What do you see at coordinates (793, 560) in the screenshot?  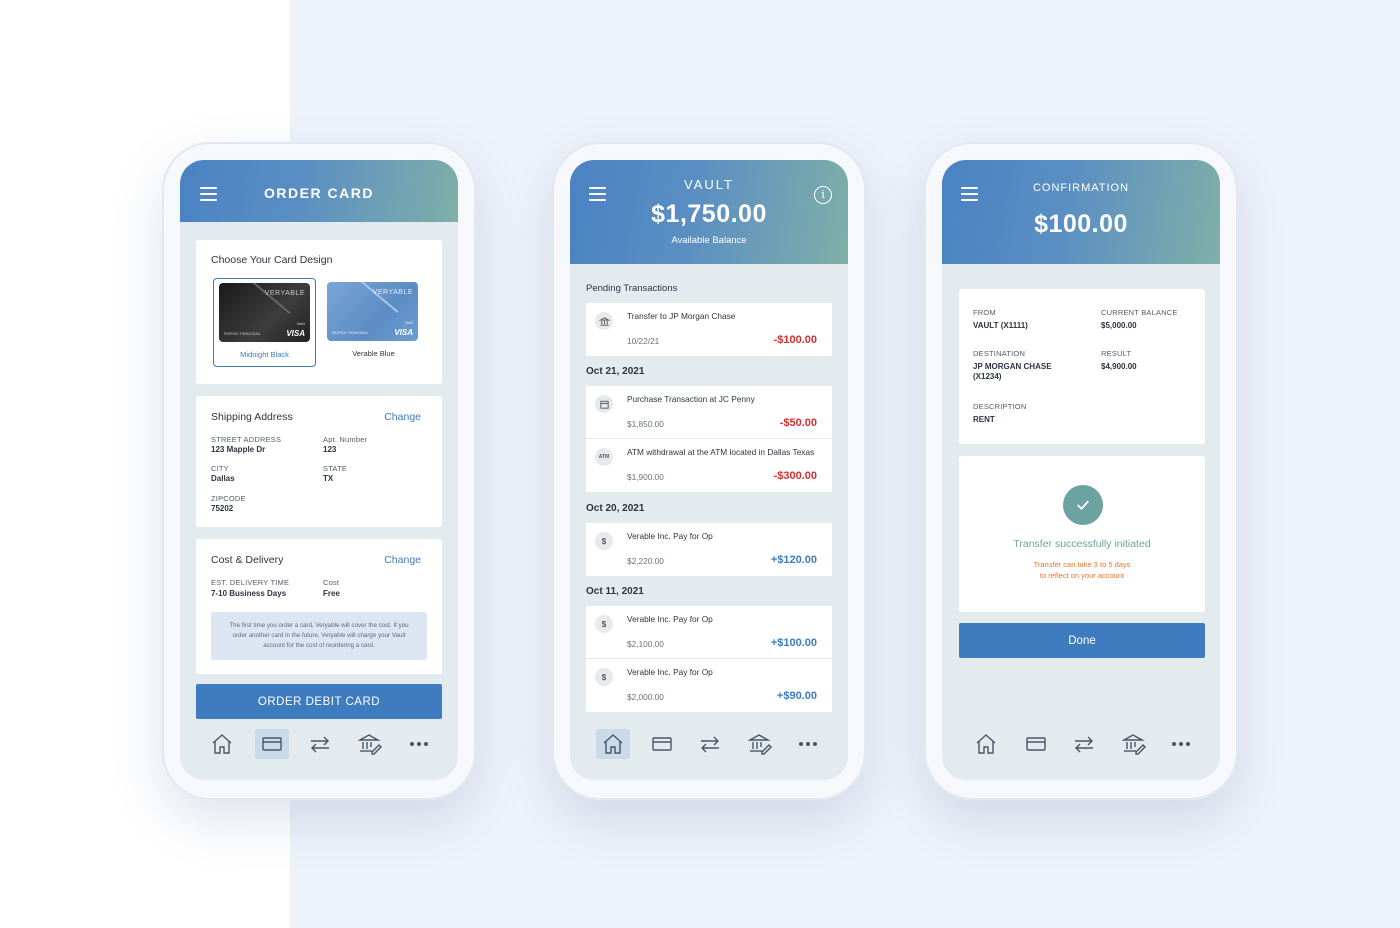 I see `transaction-amount: +$120.00` at bounding box center [793, 560].